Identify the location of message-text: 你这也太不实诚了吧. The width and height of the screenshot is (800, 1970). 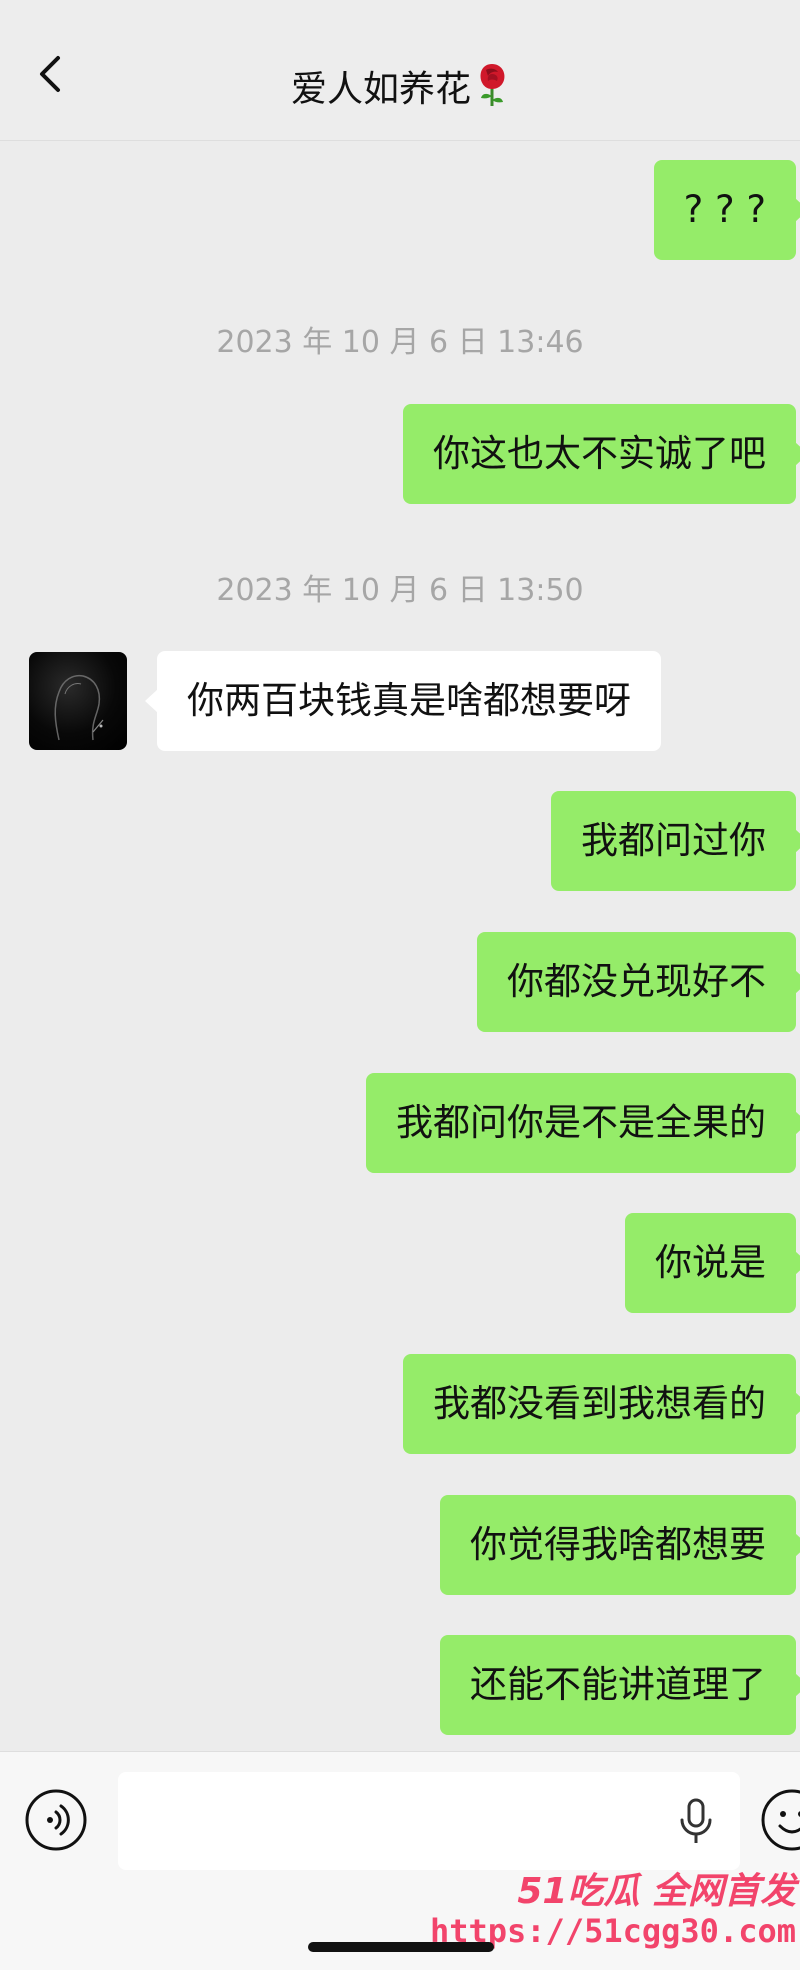
(599, 453).